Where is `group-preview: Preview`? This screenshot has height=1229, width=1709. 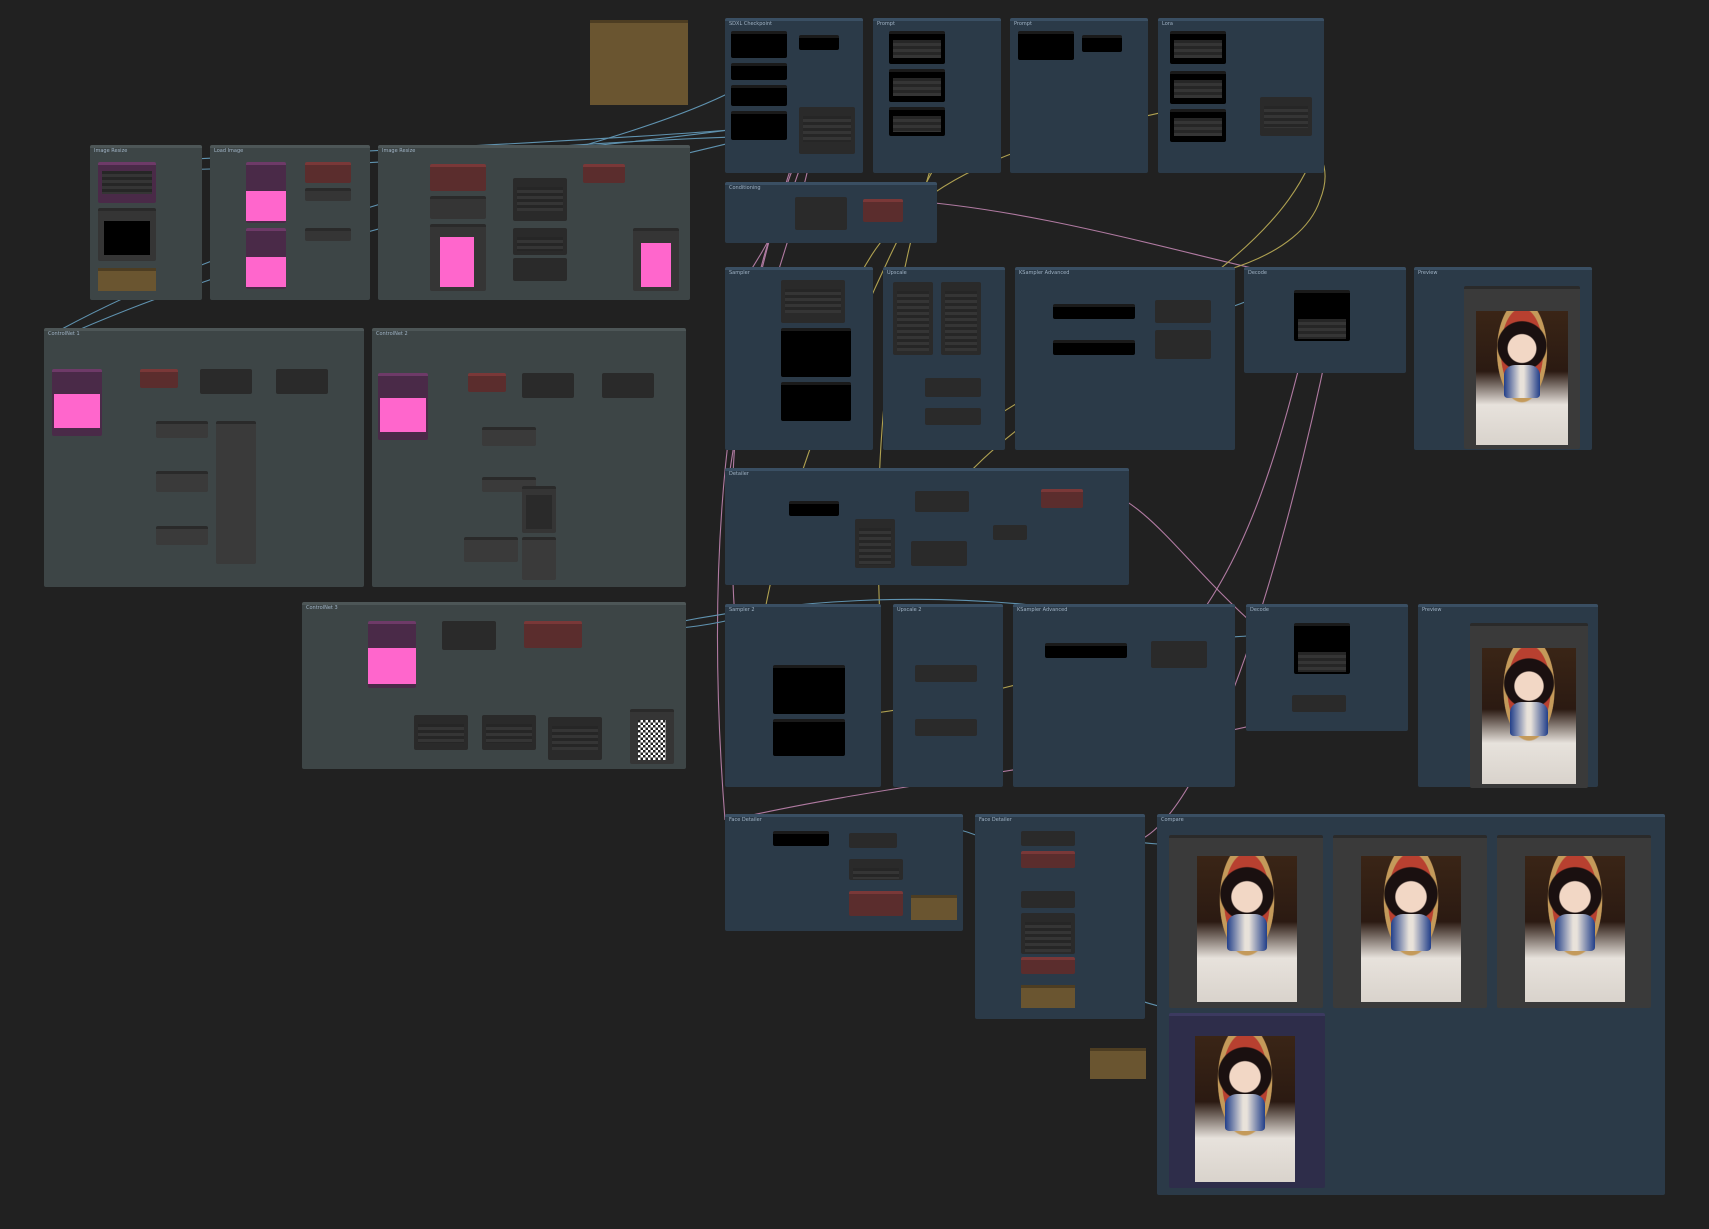 group-preview: Preview is located at coordinates (1503, 358).